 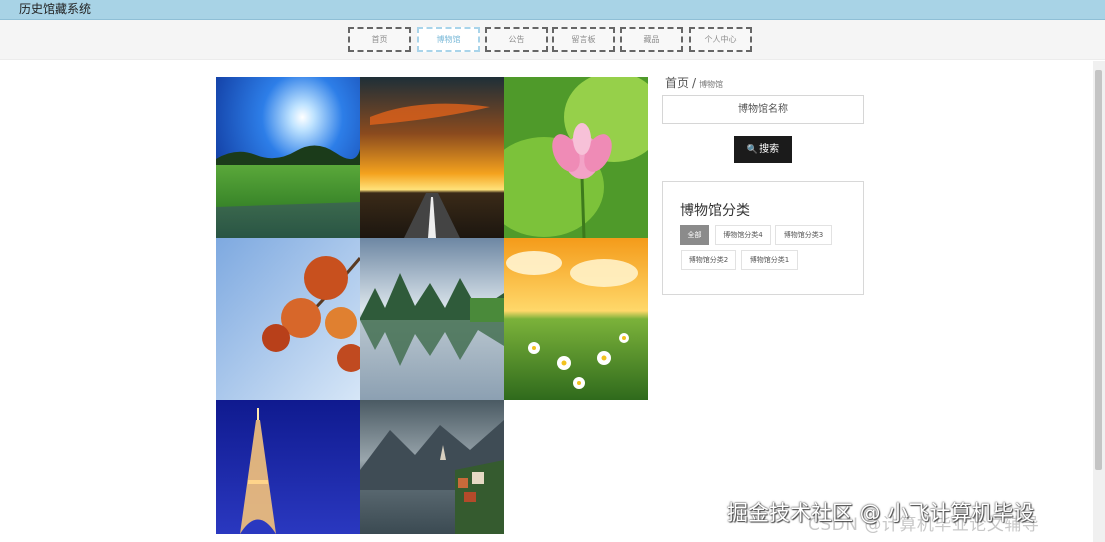 I want to click on search-button: 🔍搜索, so click(x=763, y=149).